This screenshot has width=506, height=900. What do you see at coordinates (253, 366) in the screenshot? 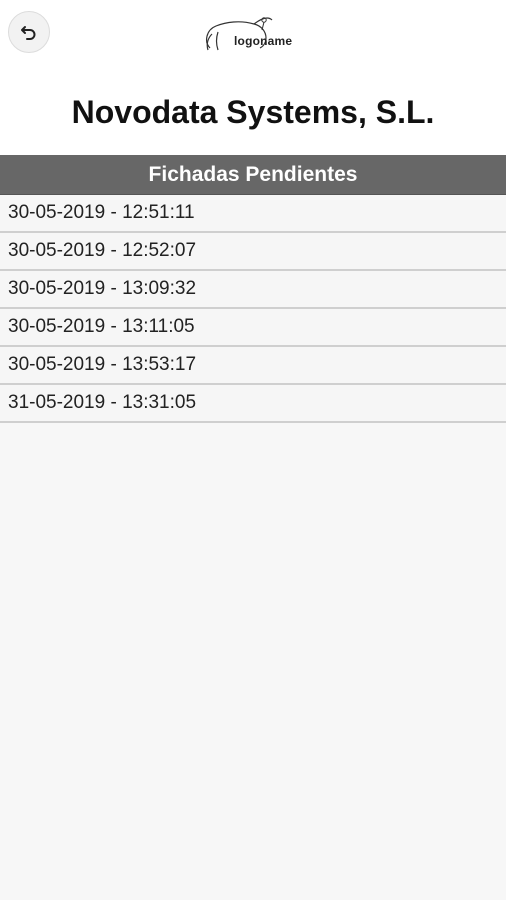
I see `list-item: 30-05-2019 - 13:53:17` at bounding box center [253, 366].